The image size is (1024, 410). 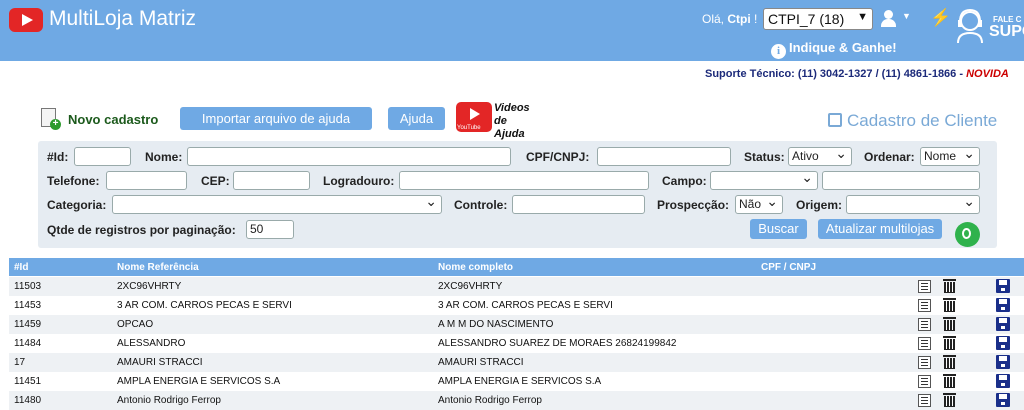 What do you see at coordinates (950, 155) in the screenshot?
I see `order-select: Nome` at bounding box center [950, 155].